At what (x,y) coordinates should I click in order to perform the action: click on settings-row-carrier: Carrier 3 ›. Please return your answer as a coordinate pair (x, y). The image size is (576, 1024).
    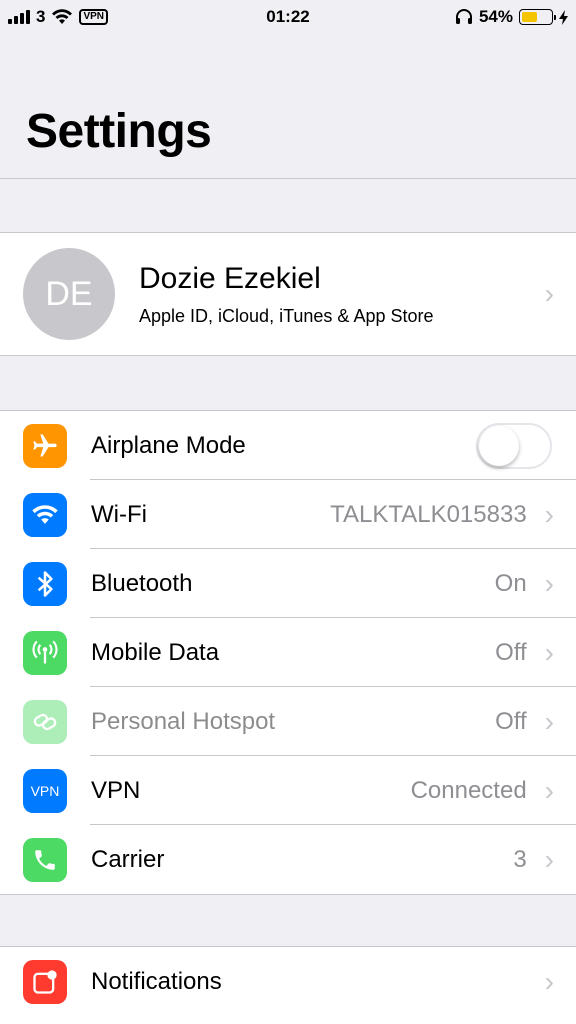
    Looking at the image, I should click on (288, 859).